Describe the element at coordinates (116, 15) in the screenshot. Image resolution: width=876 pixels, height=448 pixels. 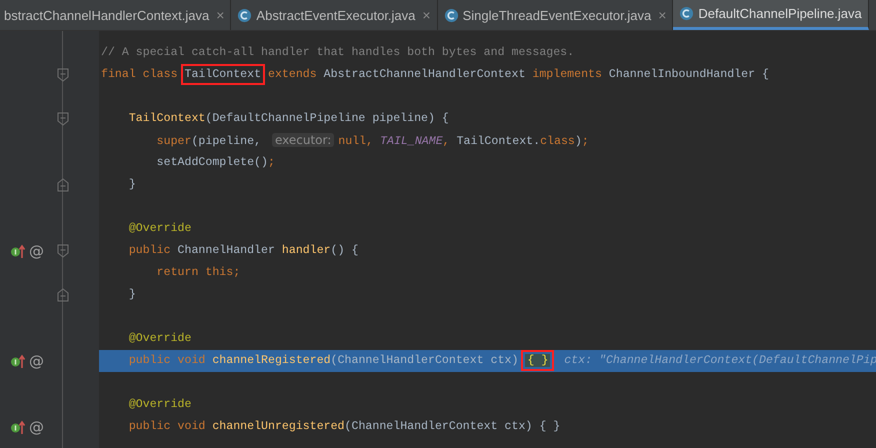
I see `file-tab: bstractChannelHandlerContext.java ×` at that location.